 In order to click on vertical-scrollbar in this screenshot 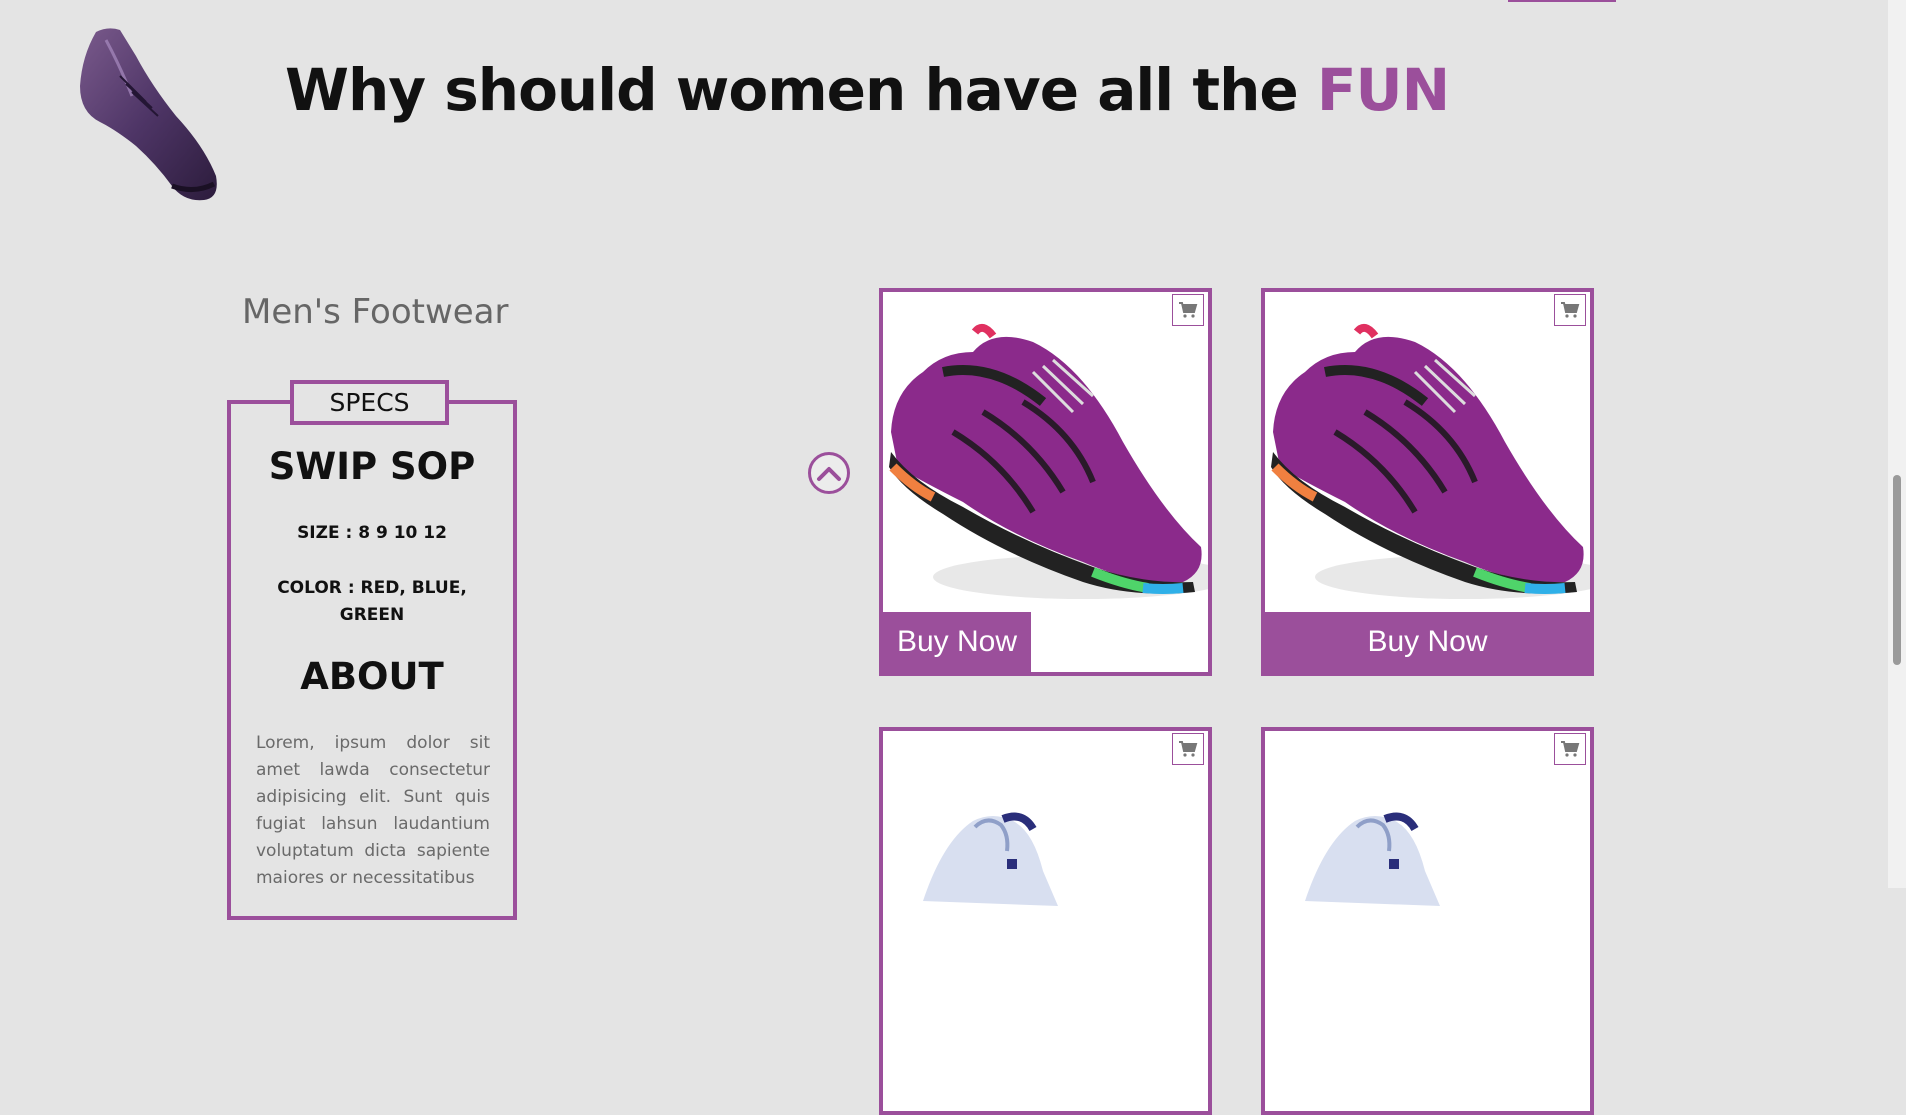, I will do `click(1897, 444)`.